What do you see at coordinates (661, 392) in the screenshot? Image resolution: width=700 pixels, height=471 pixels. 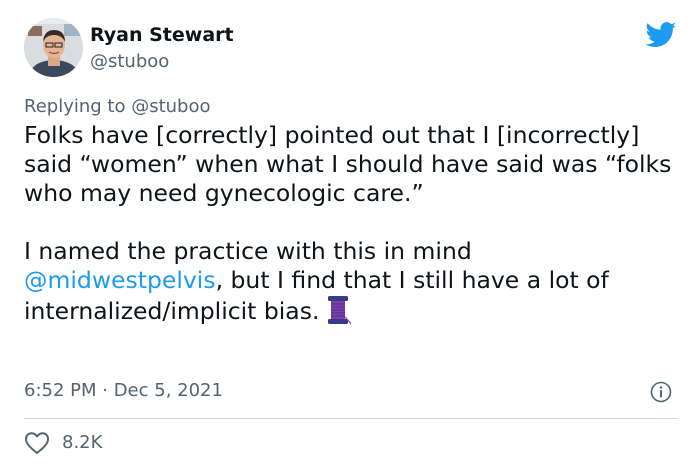 I see `info-icon` at bounding box center [661, 392].